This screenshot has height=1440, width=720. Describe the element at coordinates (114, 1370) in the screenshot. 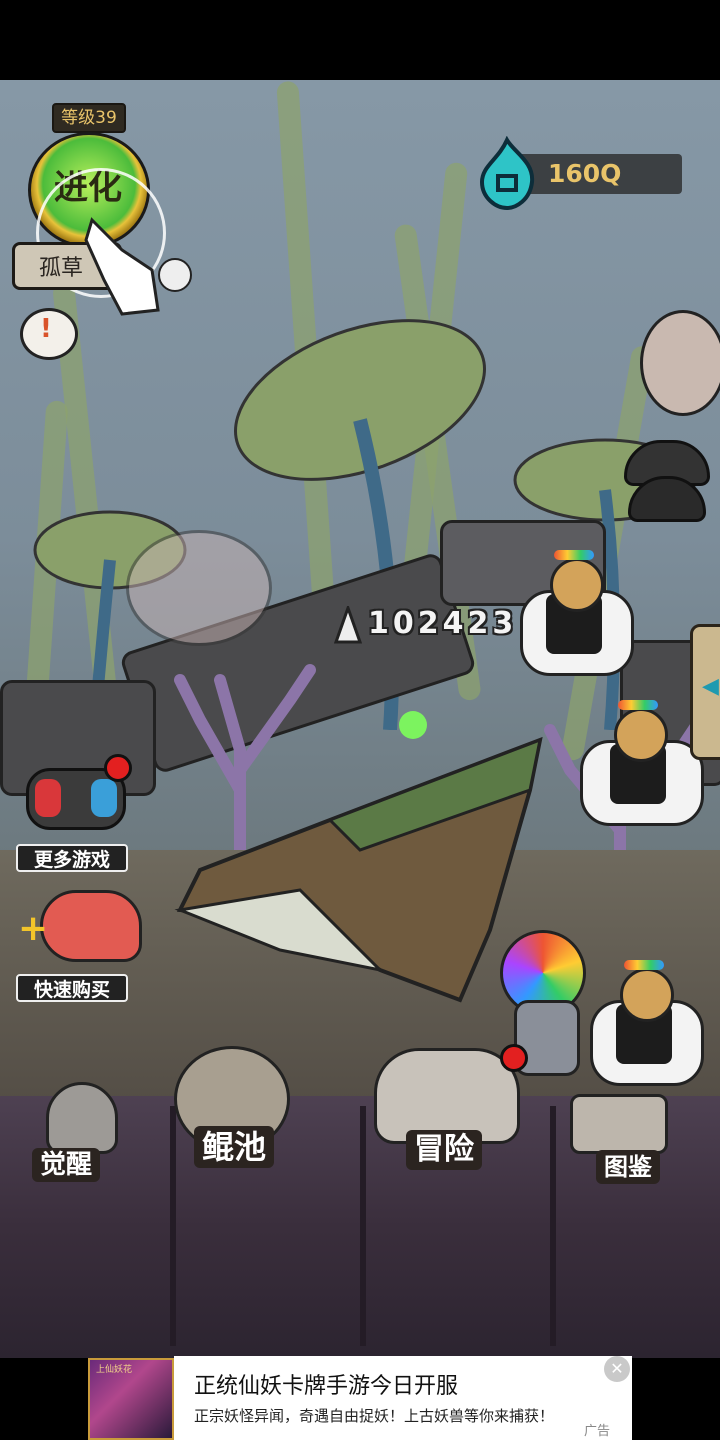

I see `ad-thumbnail-label: 上仙妖花` at that location.